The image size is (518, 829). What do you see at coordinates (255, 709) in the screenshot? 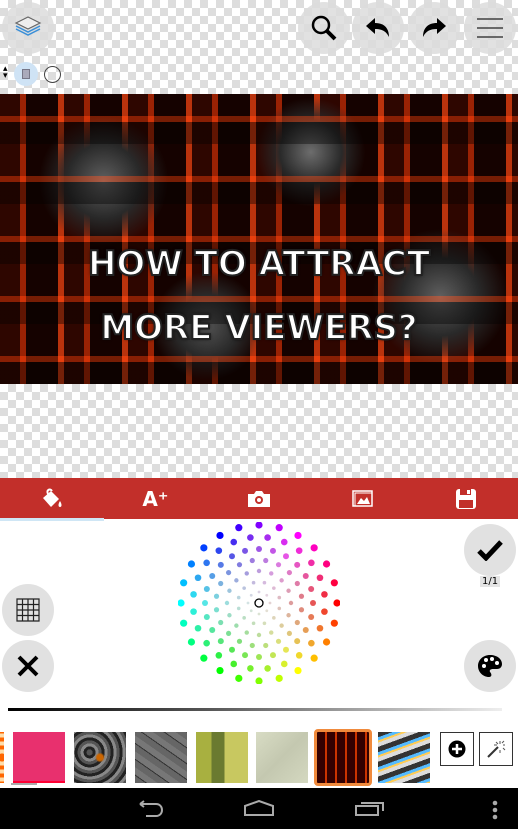
I see `brightness-slider` at bounding box center [255, 709].